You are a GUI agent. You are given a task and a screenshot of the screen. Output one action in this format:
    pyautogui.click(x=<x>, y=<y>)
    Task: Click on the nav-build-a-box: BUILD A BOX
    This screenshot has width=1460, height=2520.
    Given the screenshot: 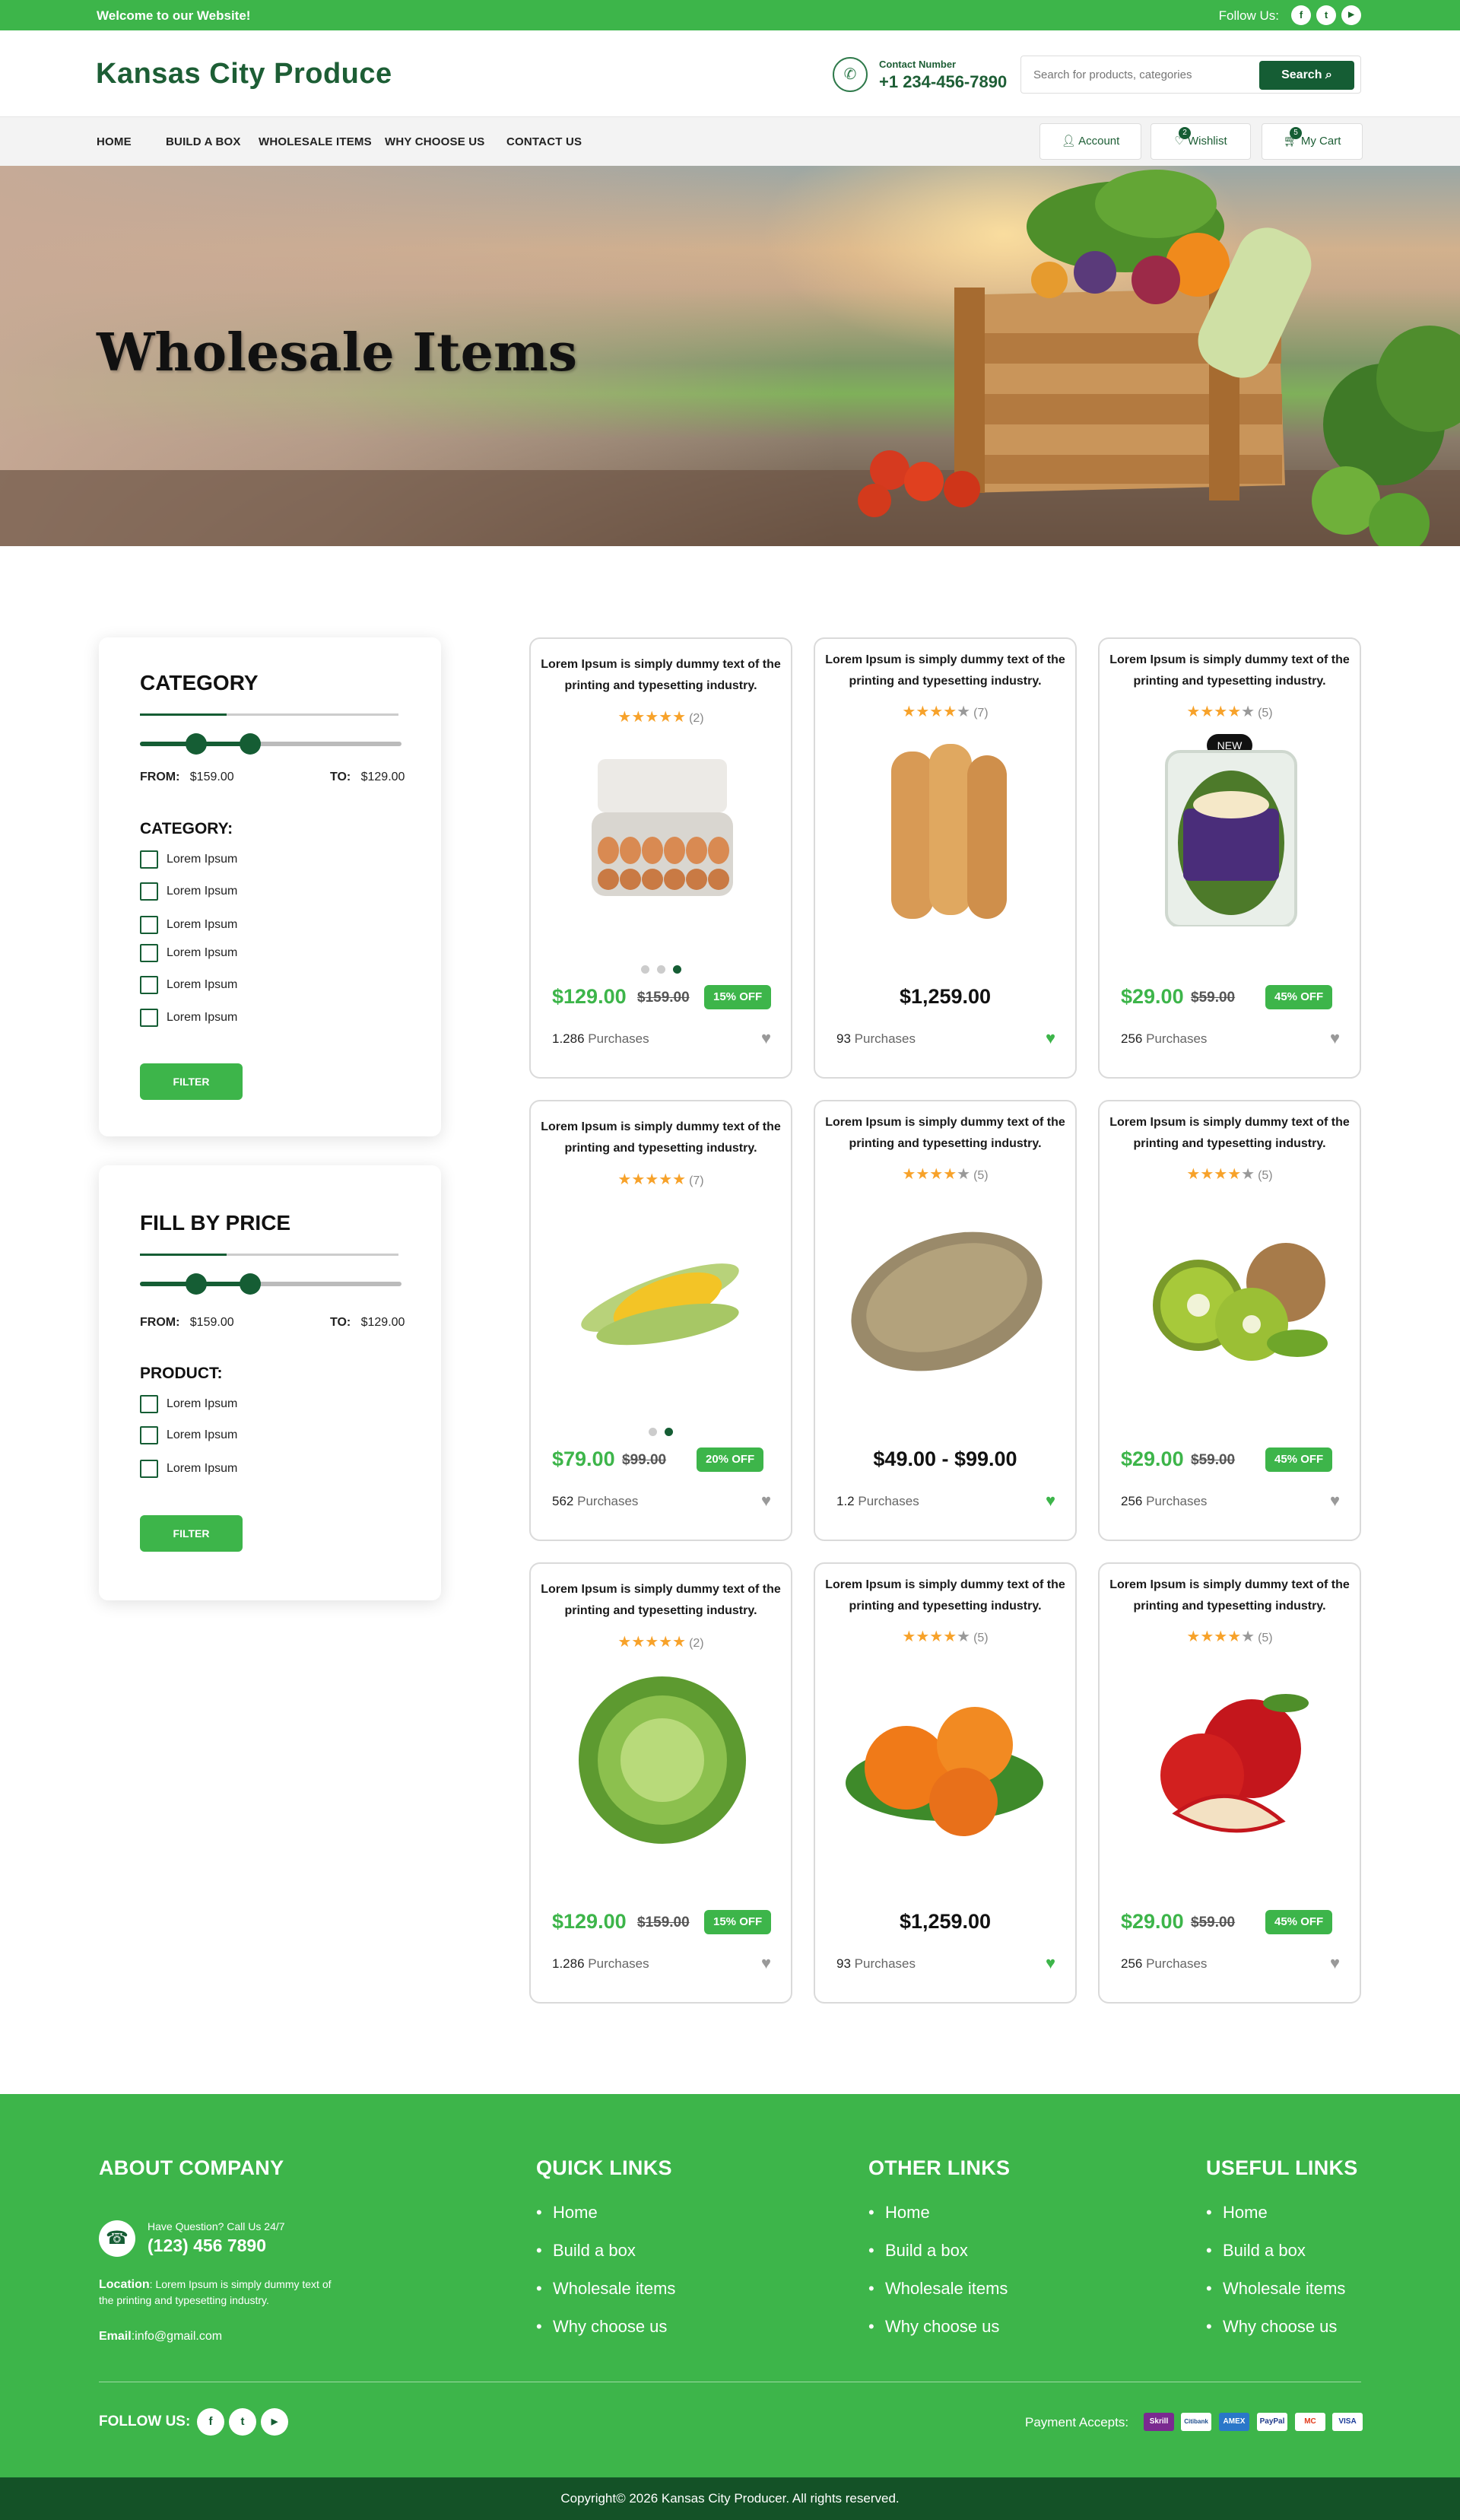 What is the action you would take?
    pyautogui.click(x=203, y=141)
    